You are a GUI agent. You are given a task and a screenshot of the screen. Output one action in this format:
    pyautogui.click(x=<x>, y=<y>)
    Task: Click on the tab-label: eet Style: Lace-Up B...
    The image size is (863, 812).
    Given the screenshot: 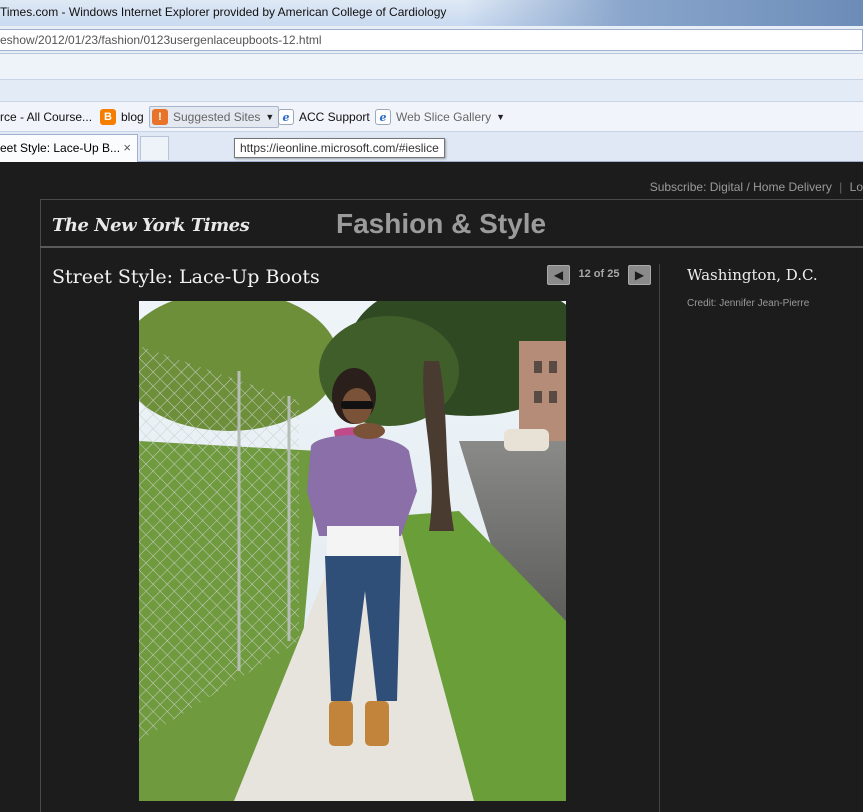 What is the action you would take?
    pyautogui.click(x=60, y=148)
    